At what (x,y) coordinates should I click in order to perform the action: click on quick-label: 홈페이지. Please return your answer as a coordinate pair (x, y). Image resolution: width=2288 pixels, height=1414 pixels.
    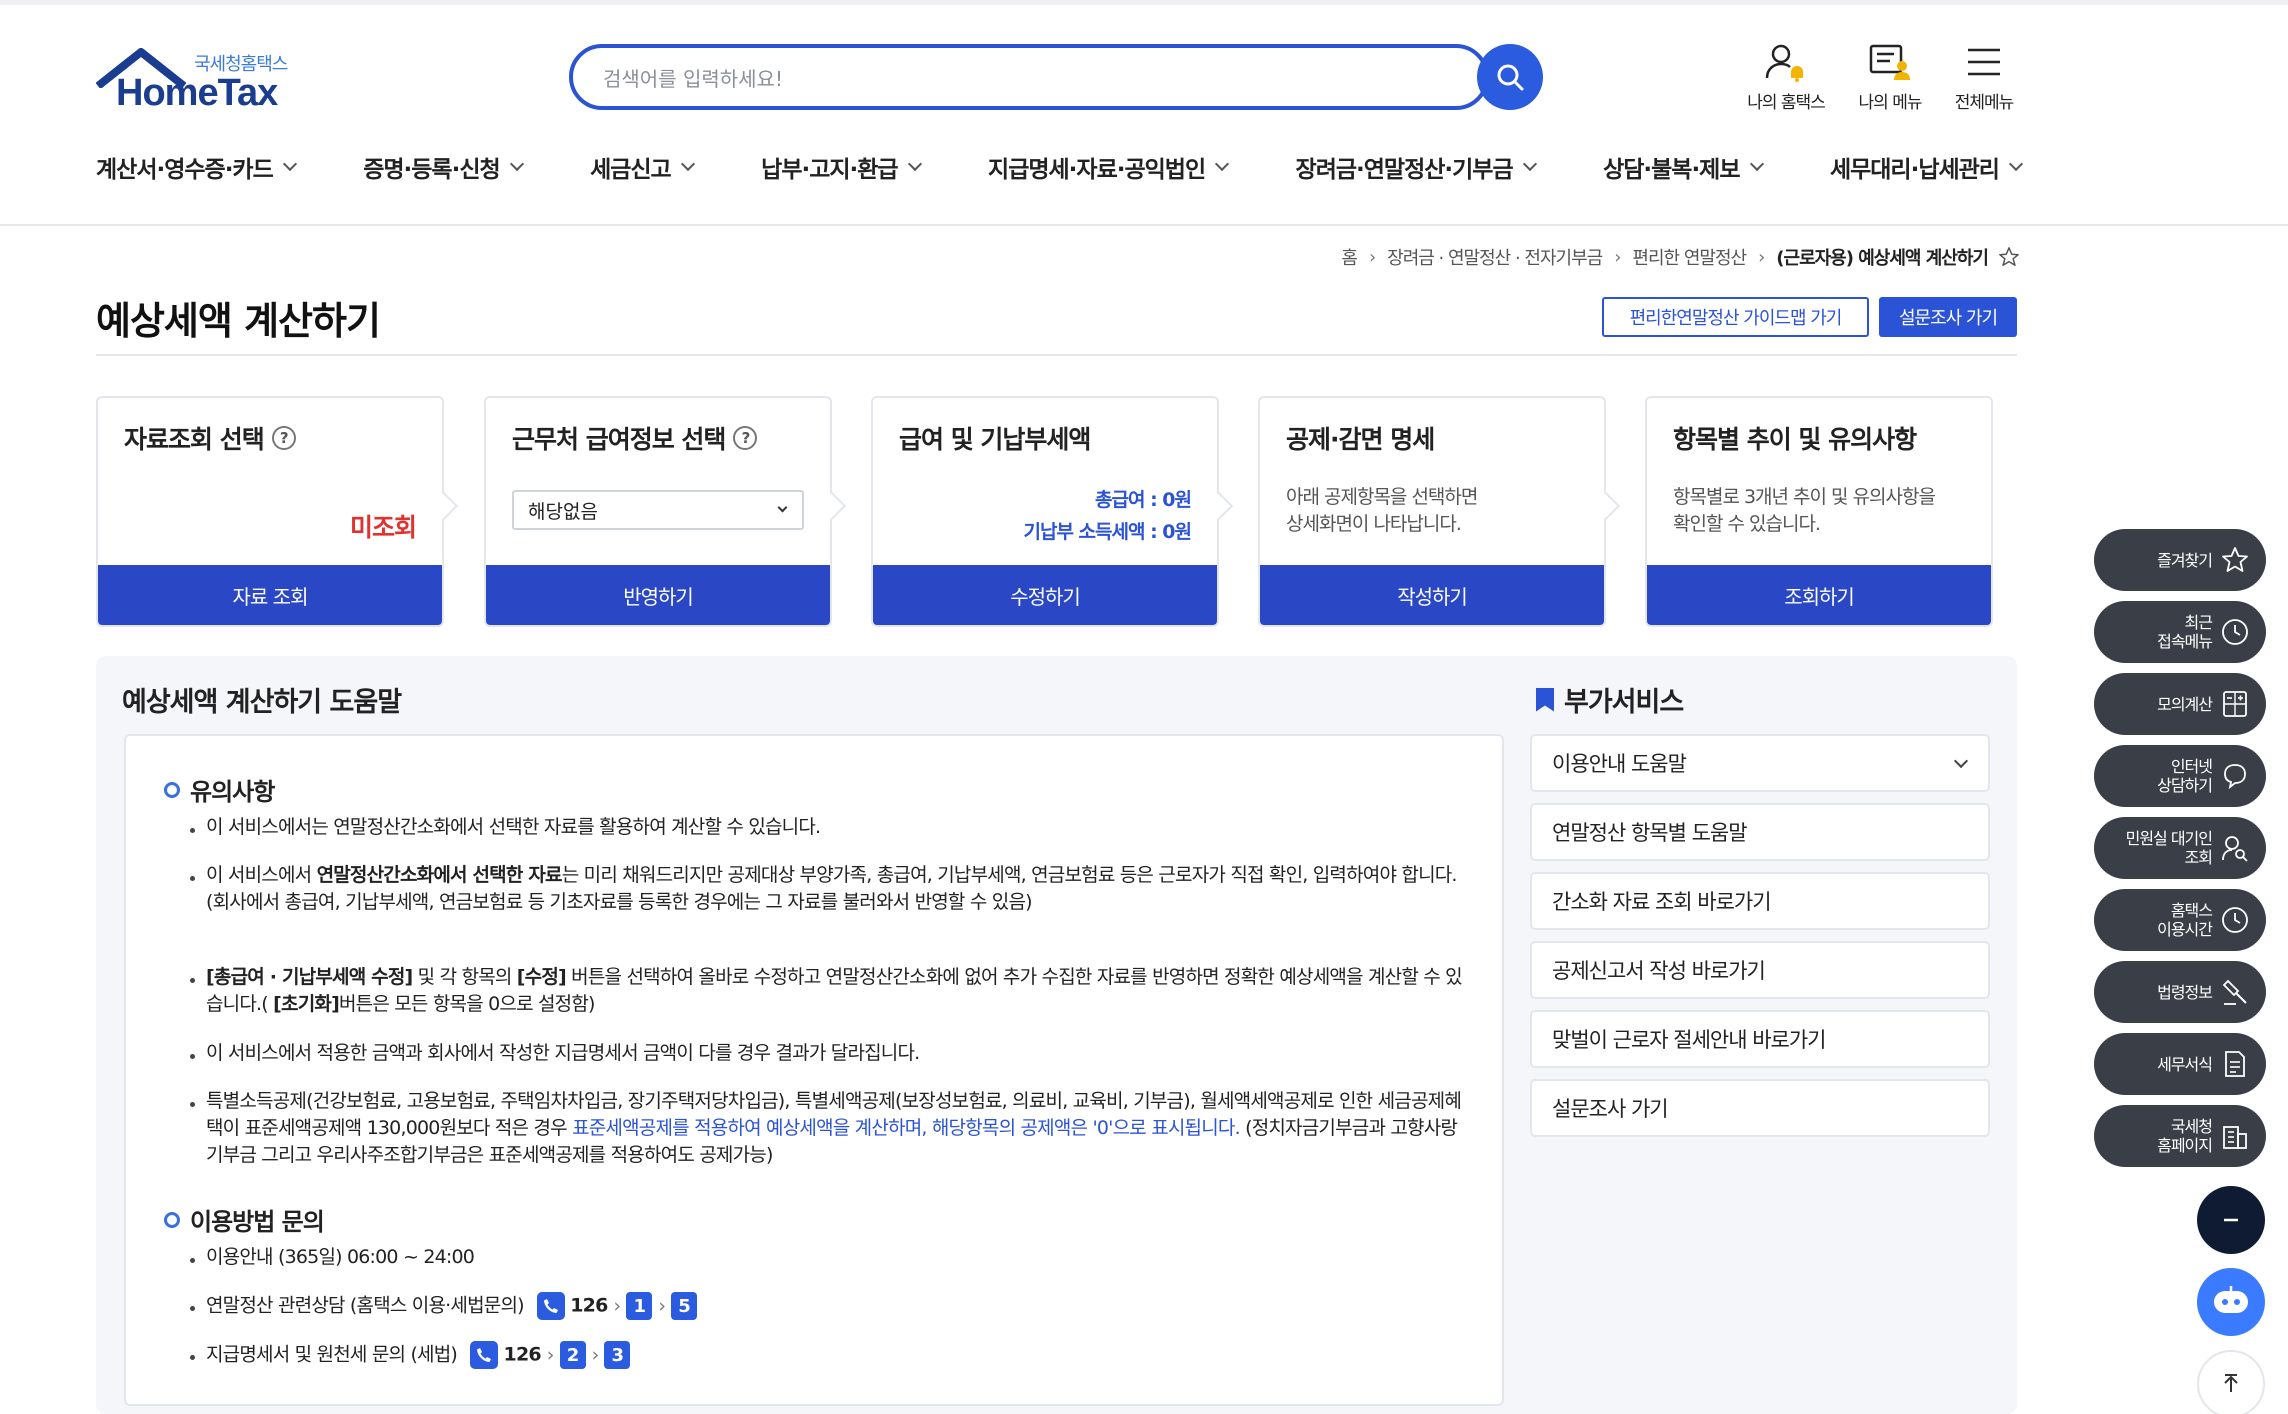
    Looking at the image, I should click on (2185, 1145).